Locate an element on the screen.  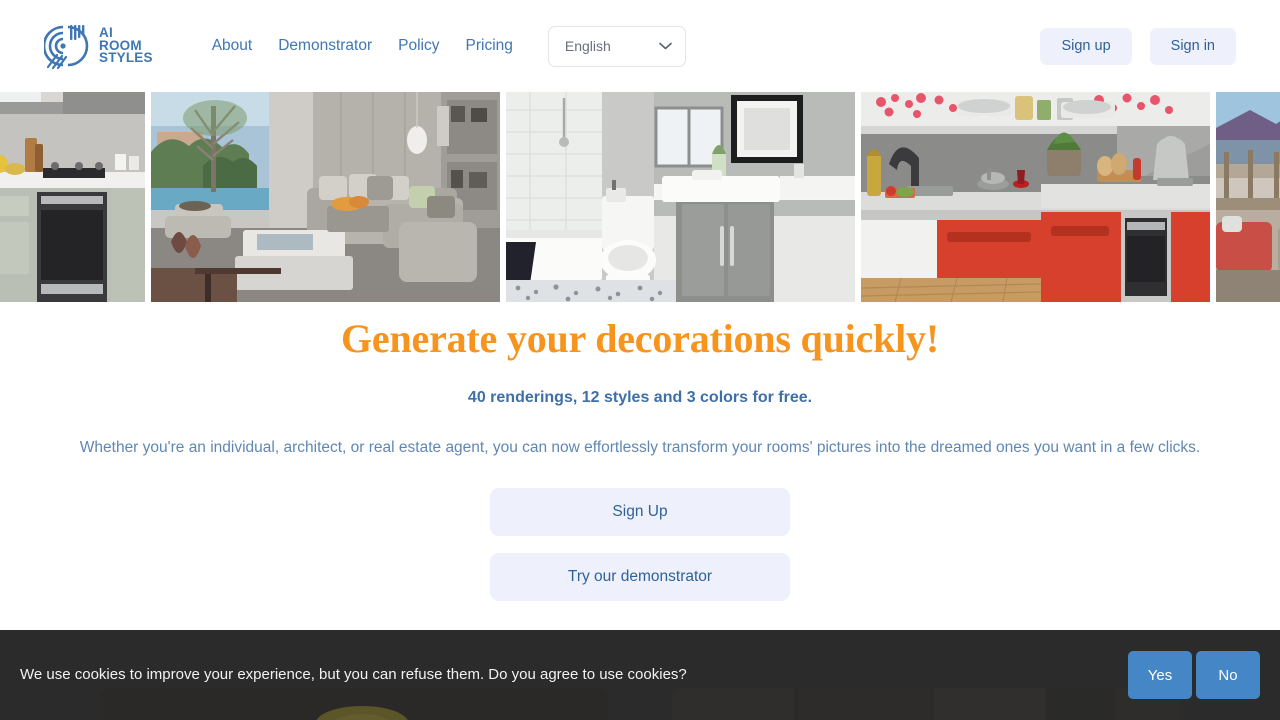
nav-item-pricing: Pricing is located at coordinates (489, 46).